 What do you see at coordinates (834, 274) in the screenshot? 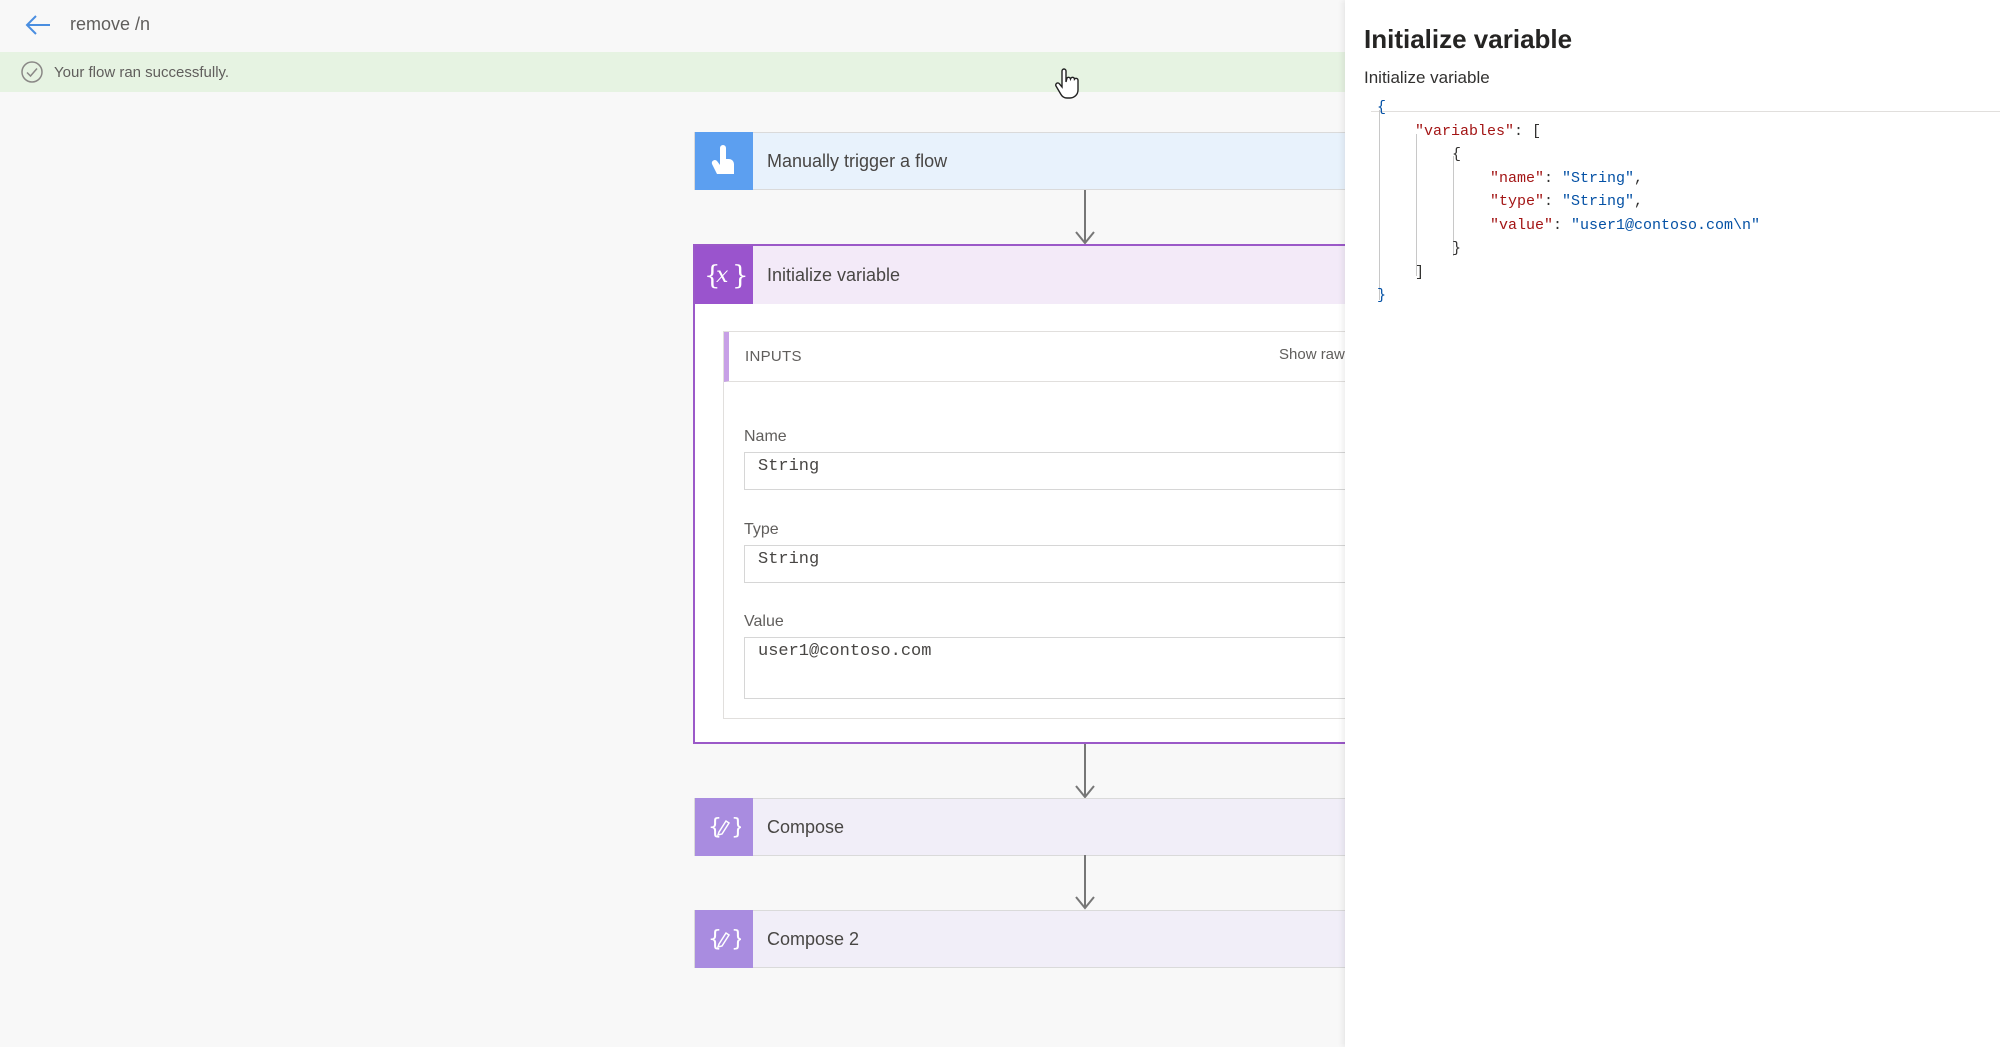
I see `initialize-variable-label: Initialize variable` at bounding box center [834, 274].